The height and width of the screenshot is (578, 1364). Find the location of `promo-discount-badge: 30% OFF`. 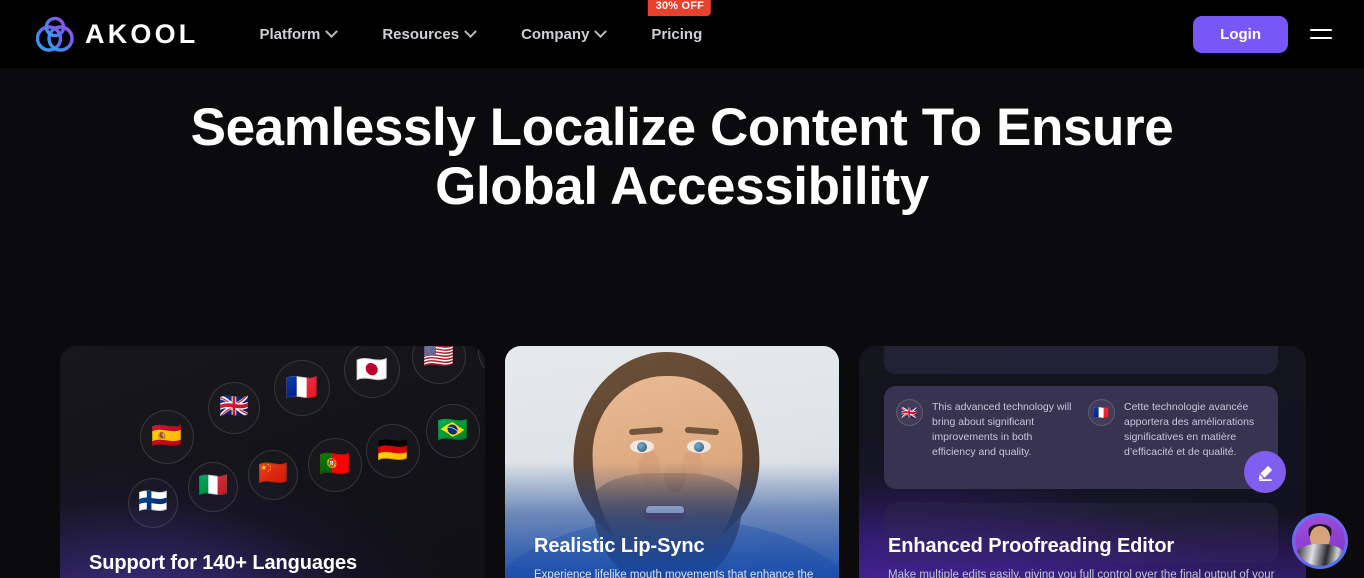

promo-discount-badge: 30% OFF is located at coordinates (679, 8).